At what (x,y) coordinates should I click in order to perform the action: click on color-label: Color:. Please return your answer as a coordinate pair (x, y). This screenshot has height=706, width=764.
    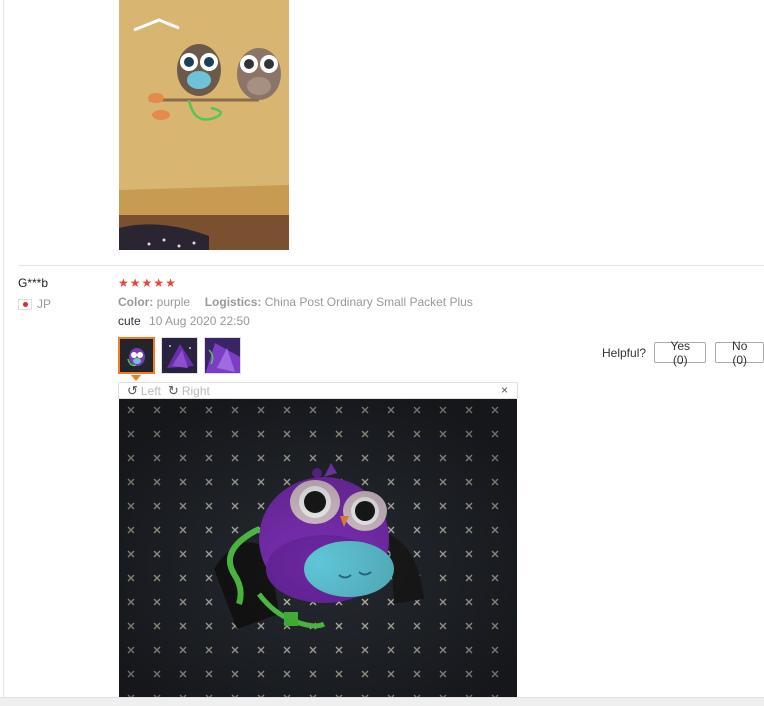
    Looking at the image, I should click on (136, 302).